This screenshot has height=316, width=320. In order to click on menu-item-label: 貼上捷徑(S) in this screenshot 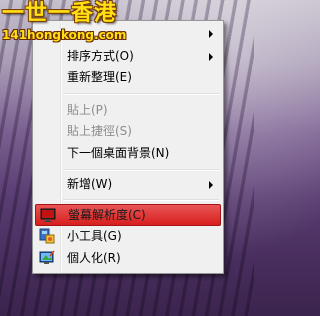, I will do `click(99, 131)`.